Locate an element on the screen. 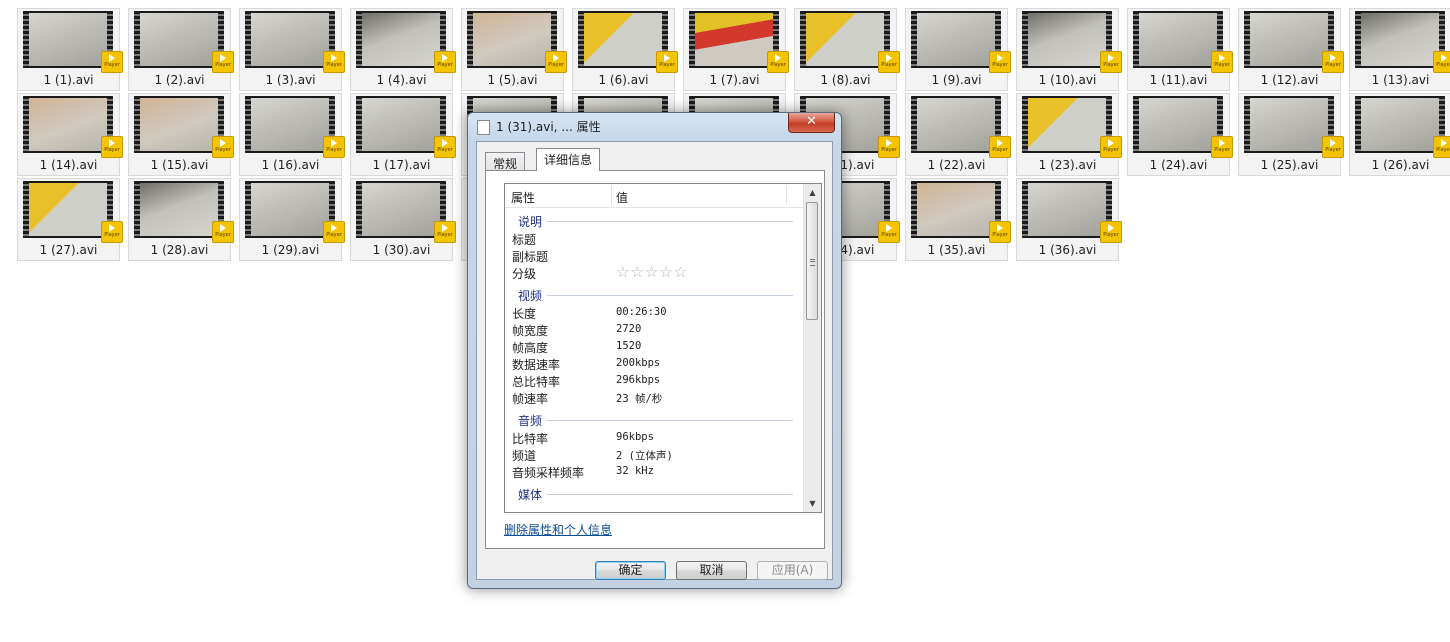  file-tile: Player 1 (29).avi is located at coordinates (292, 219).